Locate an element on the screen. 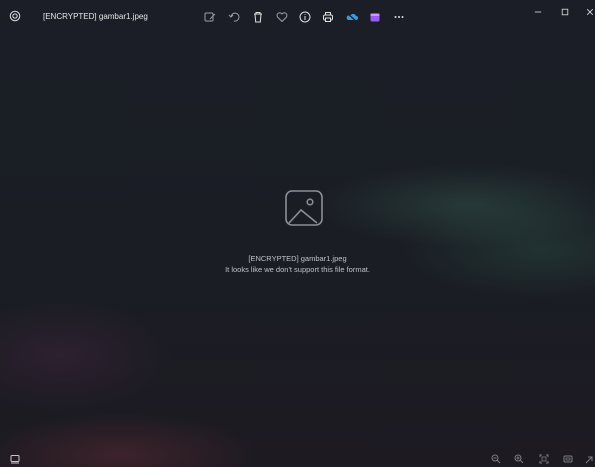 This screenshot has height=467, width=595. more-options-icon is located at coordinates (399, 17).